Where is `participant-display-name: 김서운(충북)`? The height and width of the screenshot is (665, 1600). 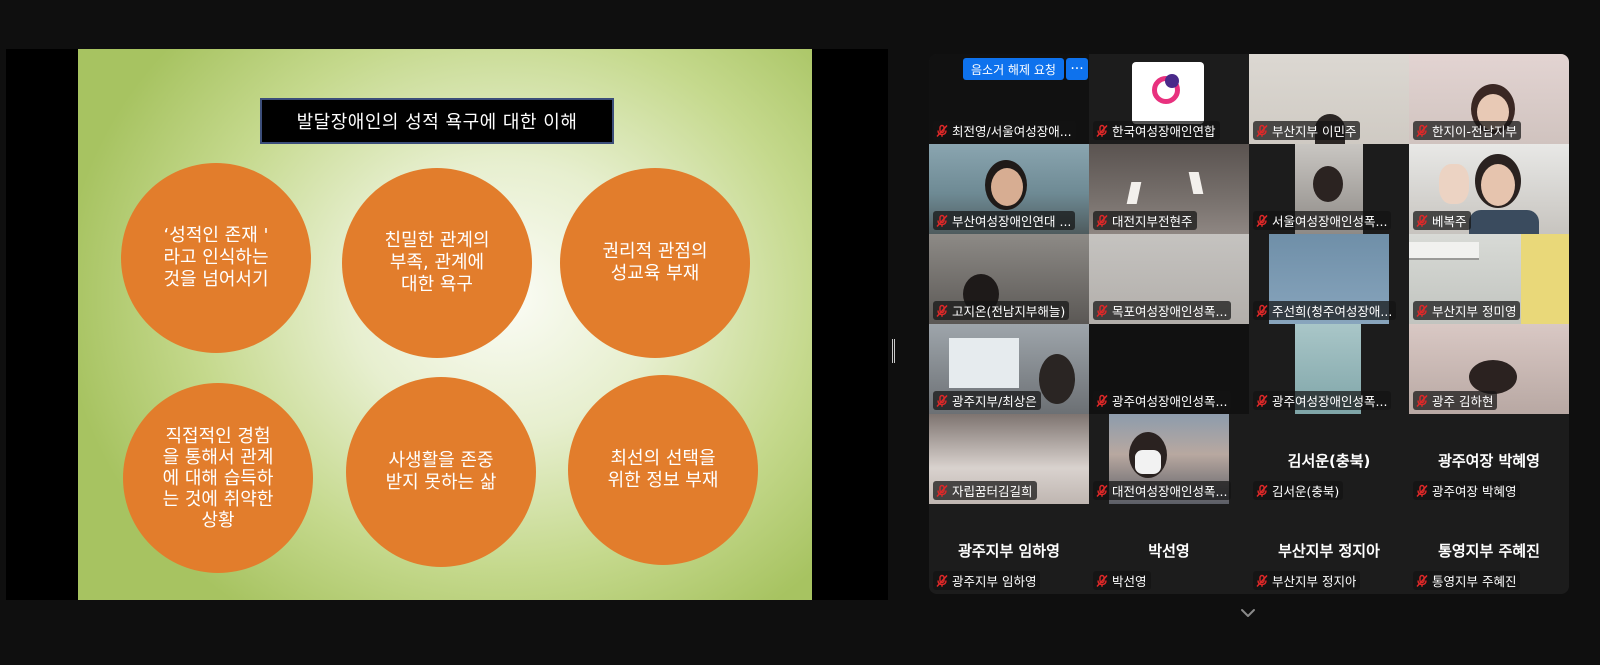 participant-display-name: 김서운(충북) is located at coordinates (1329, 461).